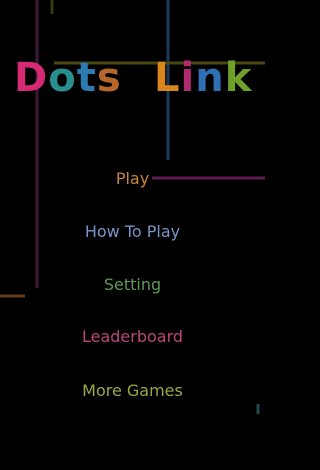  What do you see at coordinates (132, 337) in the screenshot?
I see `leaderboard-button: Leaderboard` at bounding box center [132, 337].